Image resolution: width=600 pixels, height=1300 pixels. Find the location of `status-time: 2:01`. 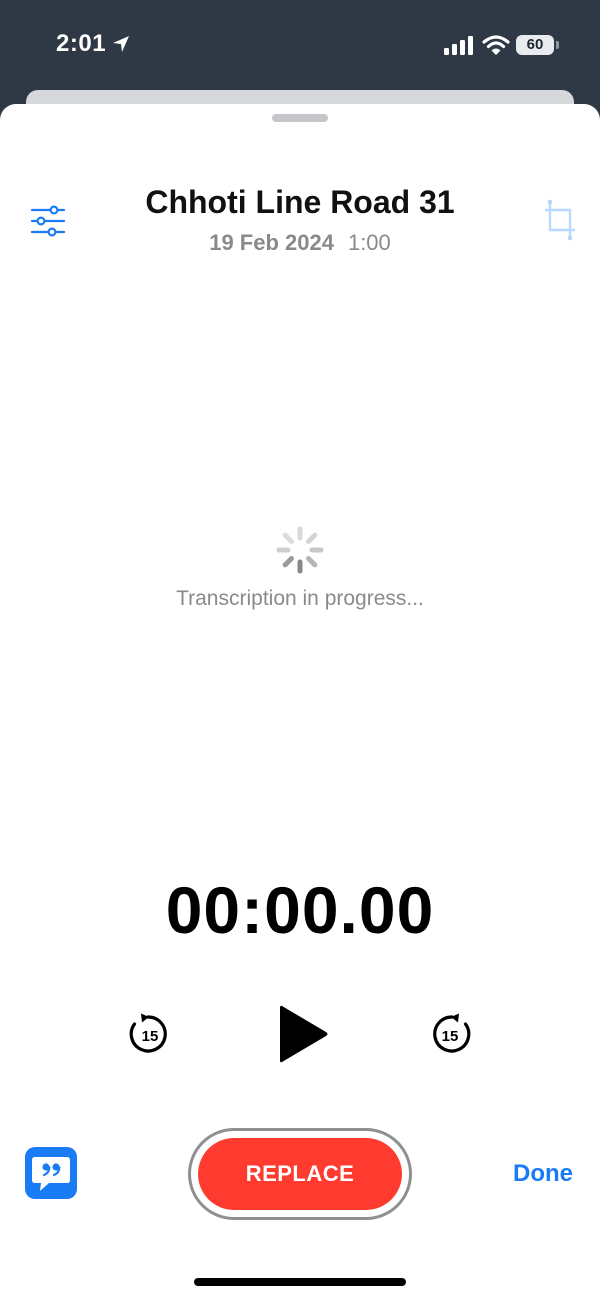

status-time: 2:01 is located at coordinates (81, 43).